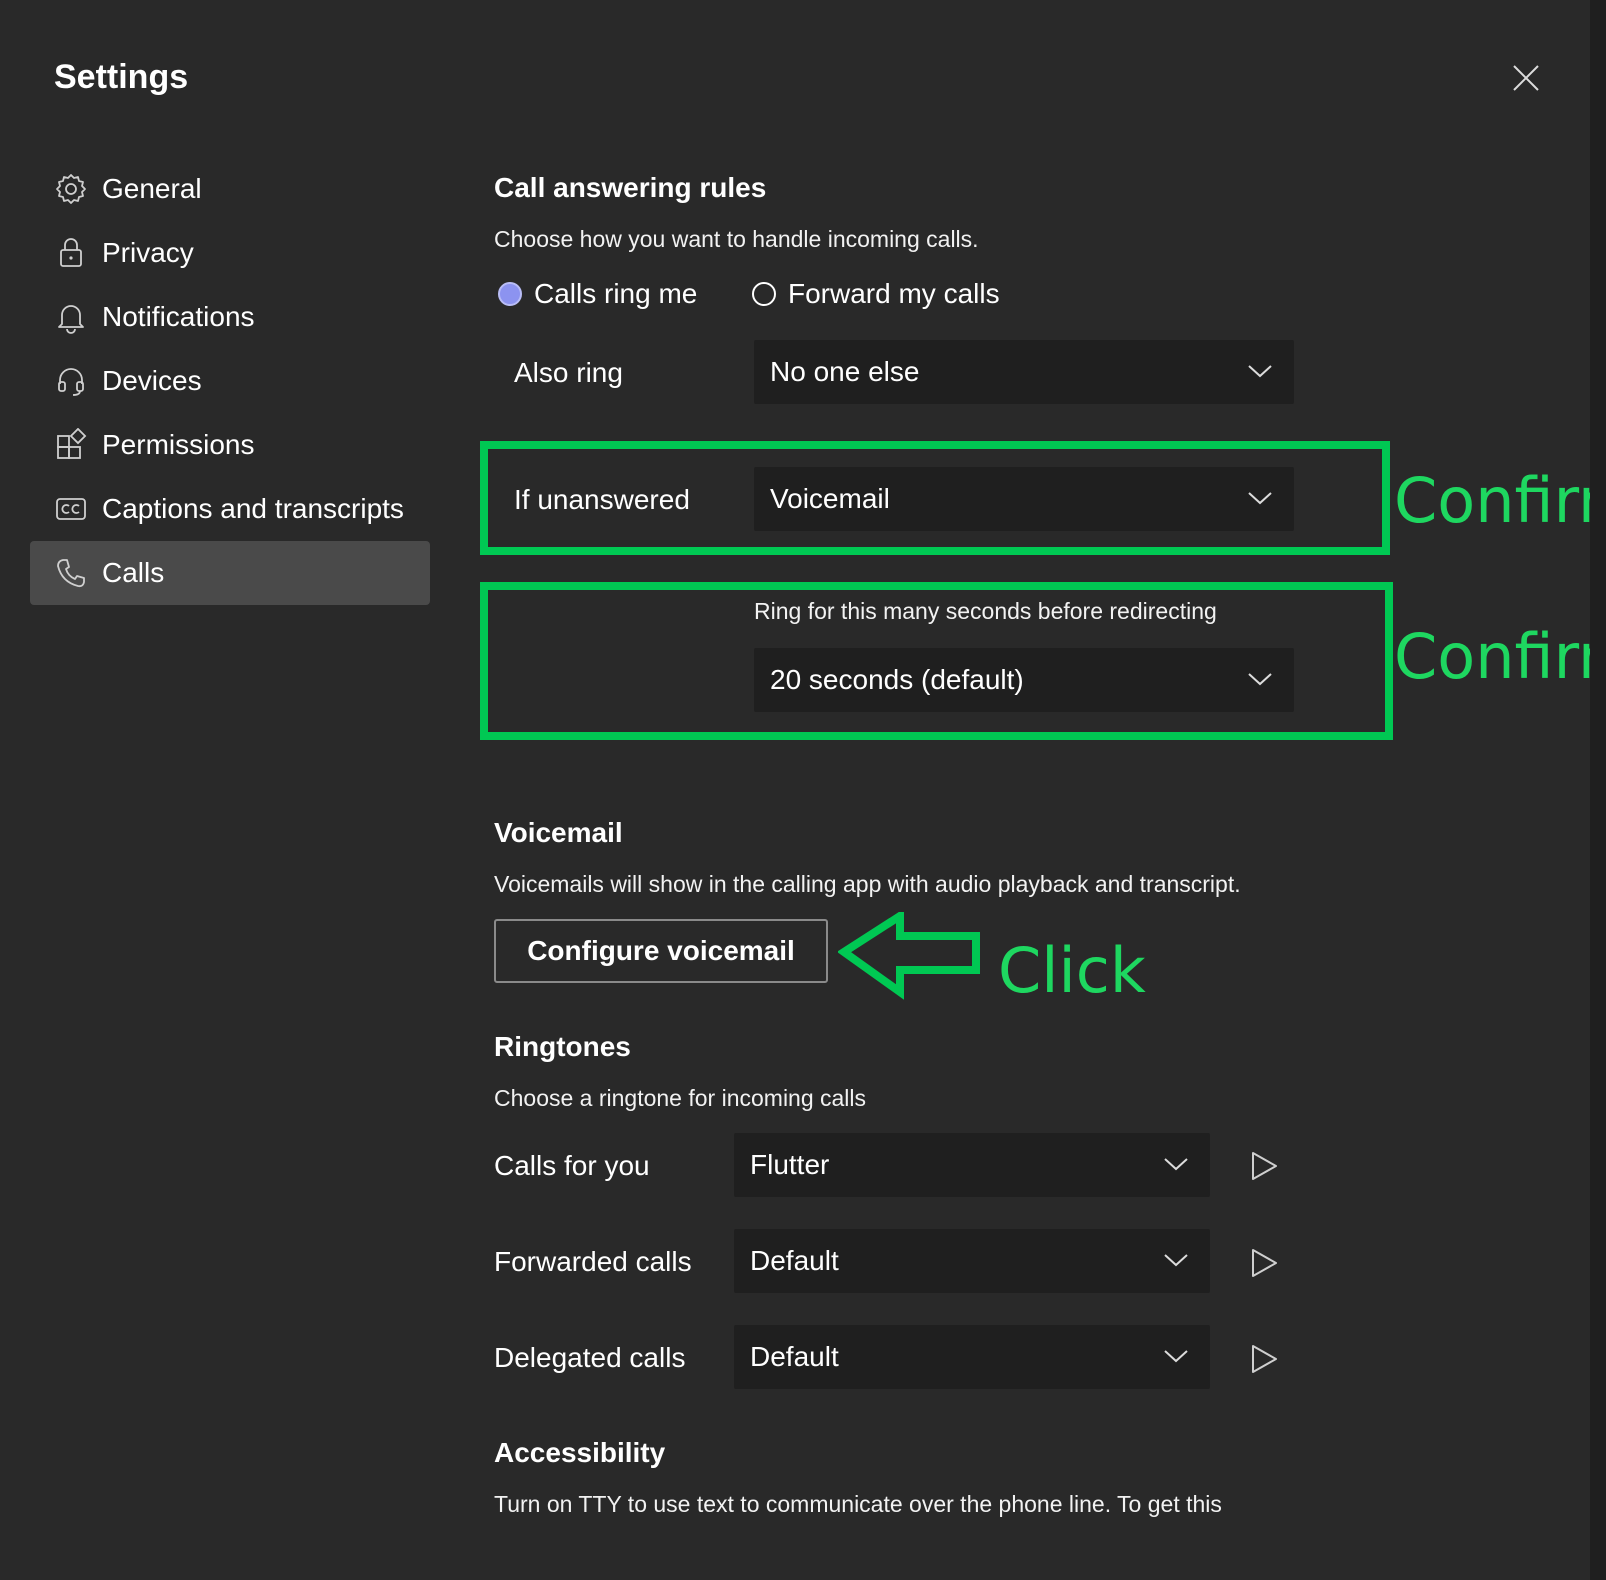 The height and width of the screenshot is (1580, 1606). I want to click on nav-item-captions: Captions and transcripts, so click(230, 509).